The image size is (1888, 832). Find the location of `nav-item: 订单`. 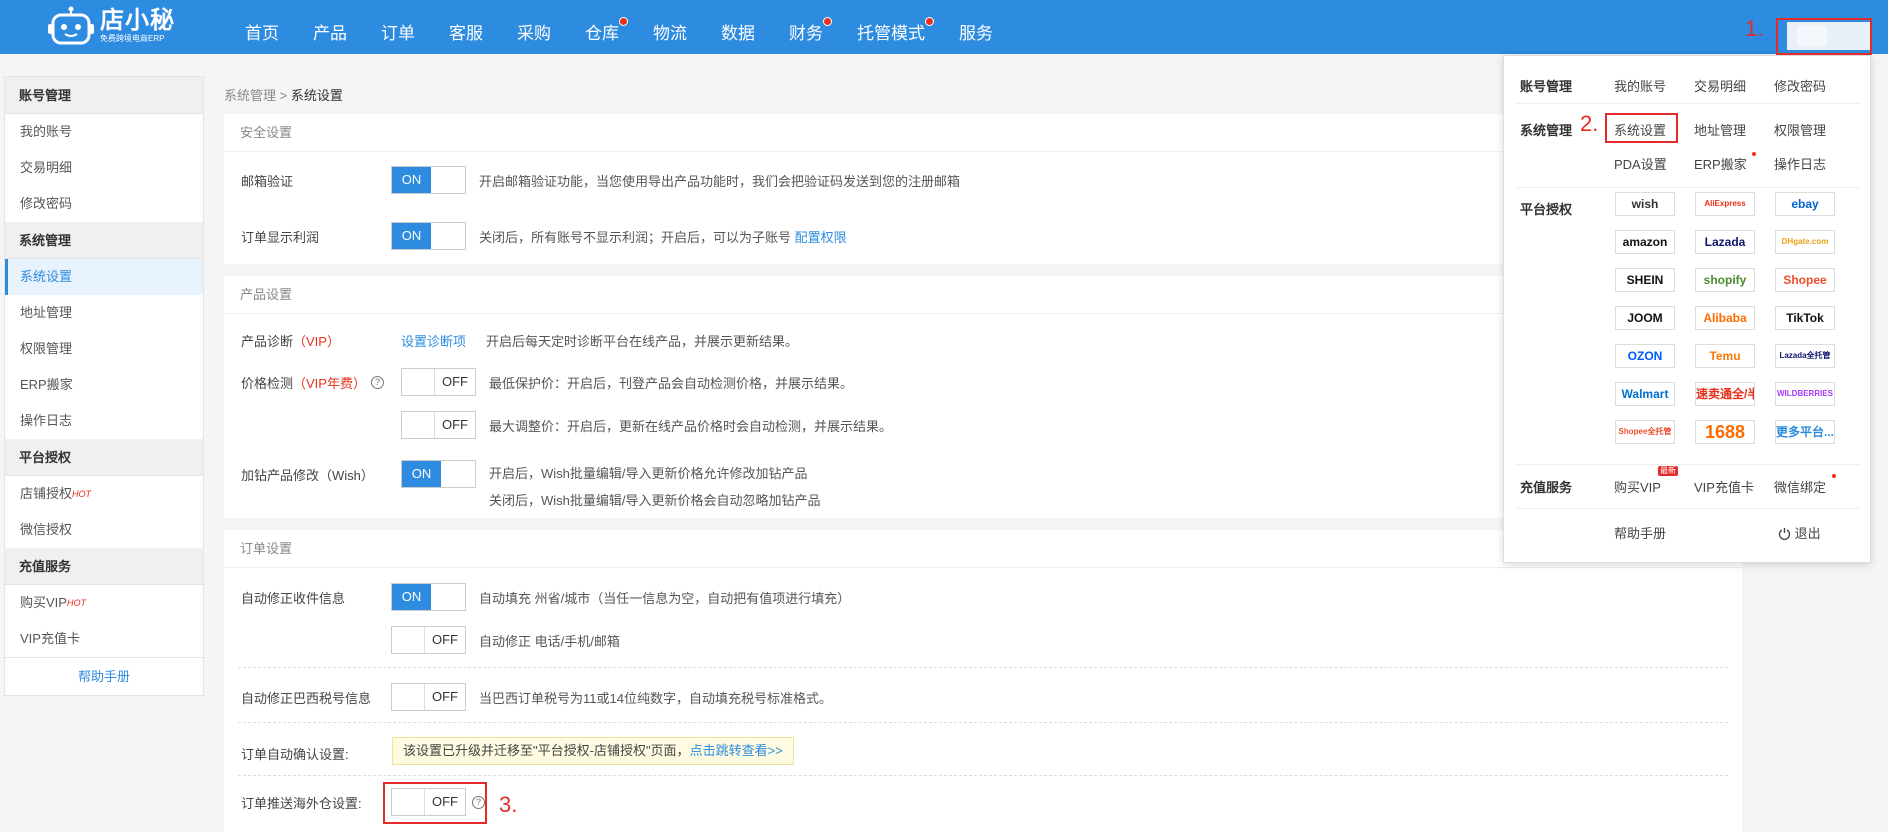

nav-item: 订单 is located at coordinates (398, 27).